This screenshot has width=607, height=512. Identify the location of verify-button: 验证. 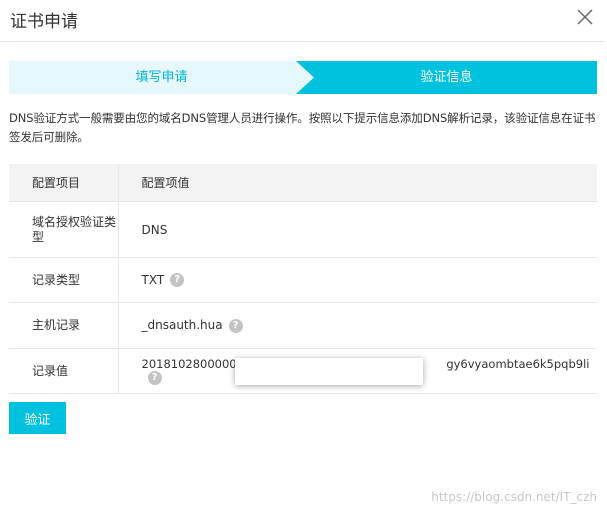
(37, 418).